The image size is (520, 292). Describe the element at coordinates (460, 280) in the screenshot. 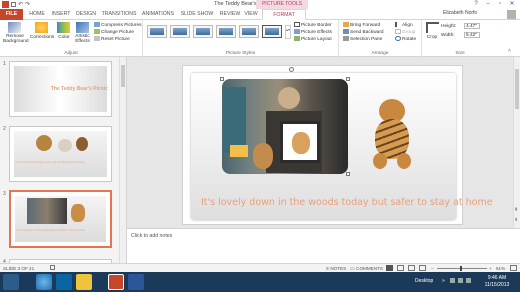

I see `network-icon` at that location.